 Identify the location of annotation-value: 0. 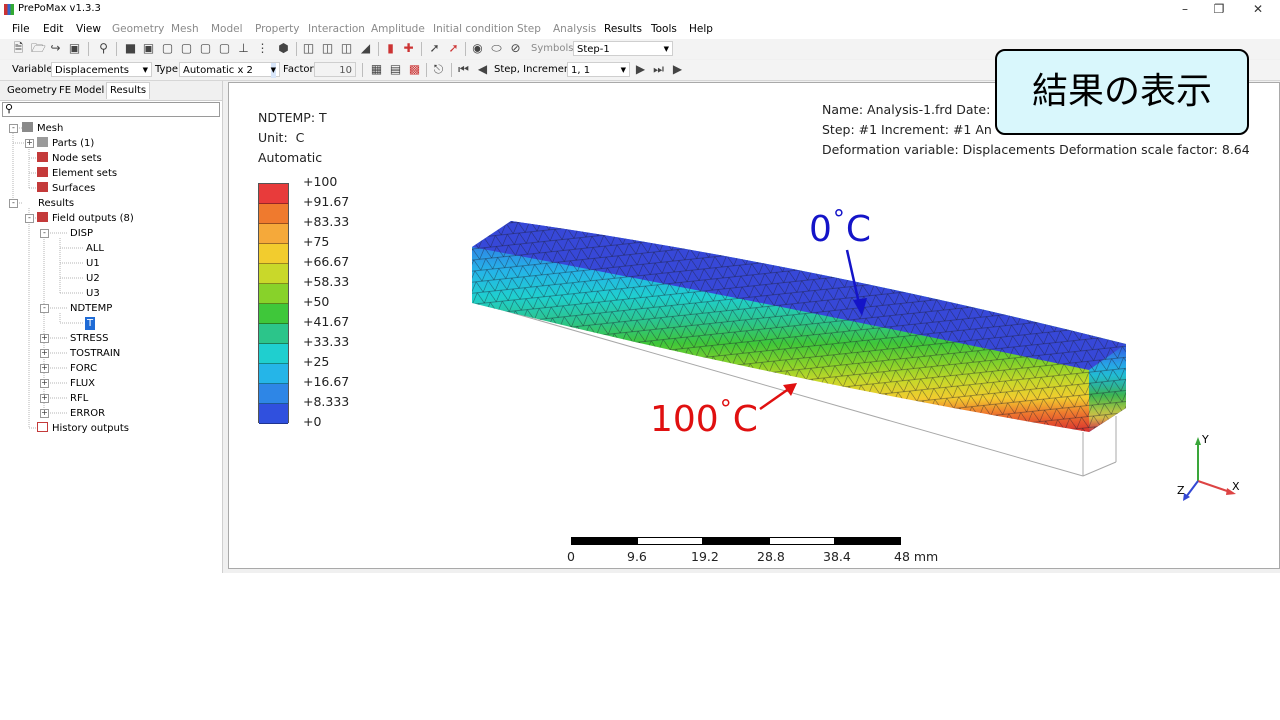
(820, 229).